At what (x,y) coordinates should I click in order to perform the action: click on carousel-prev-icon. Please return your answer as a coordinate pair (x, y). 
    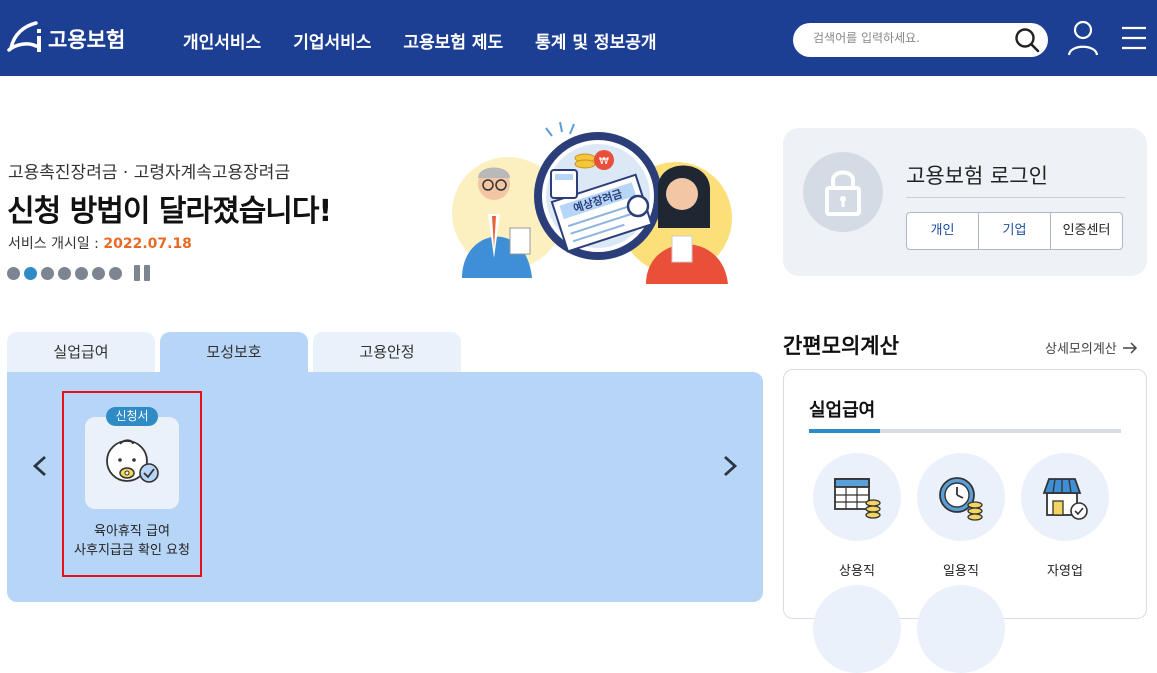
    Looking at the image, I should click on (40, 466).